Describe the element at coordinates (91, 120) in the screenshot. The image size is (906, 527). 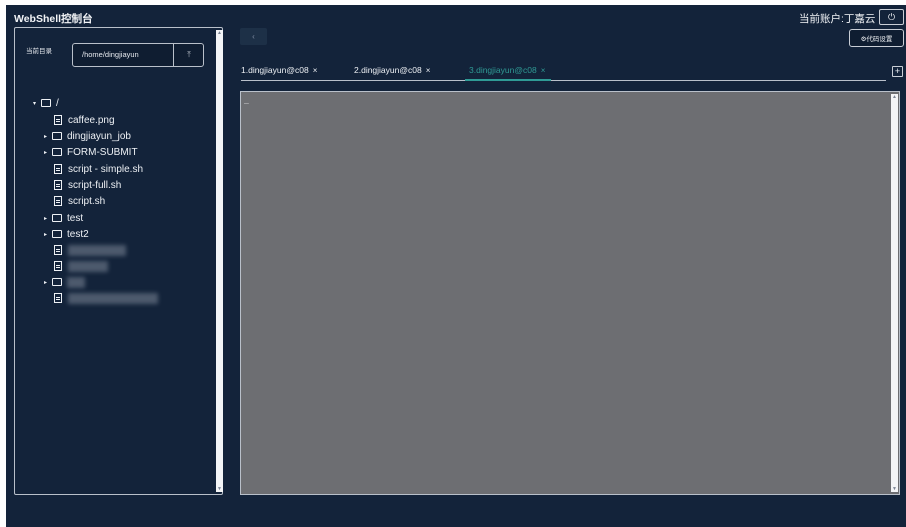
I see `tree-item-label: caffee.png` at that location.